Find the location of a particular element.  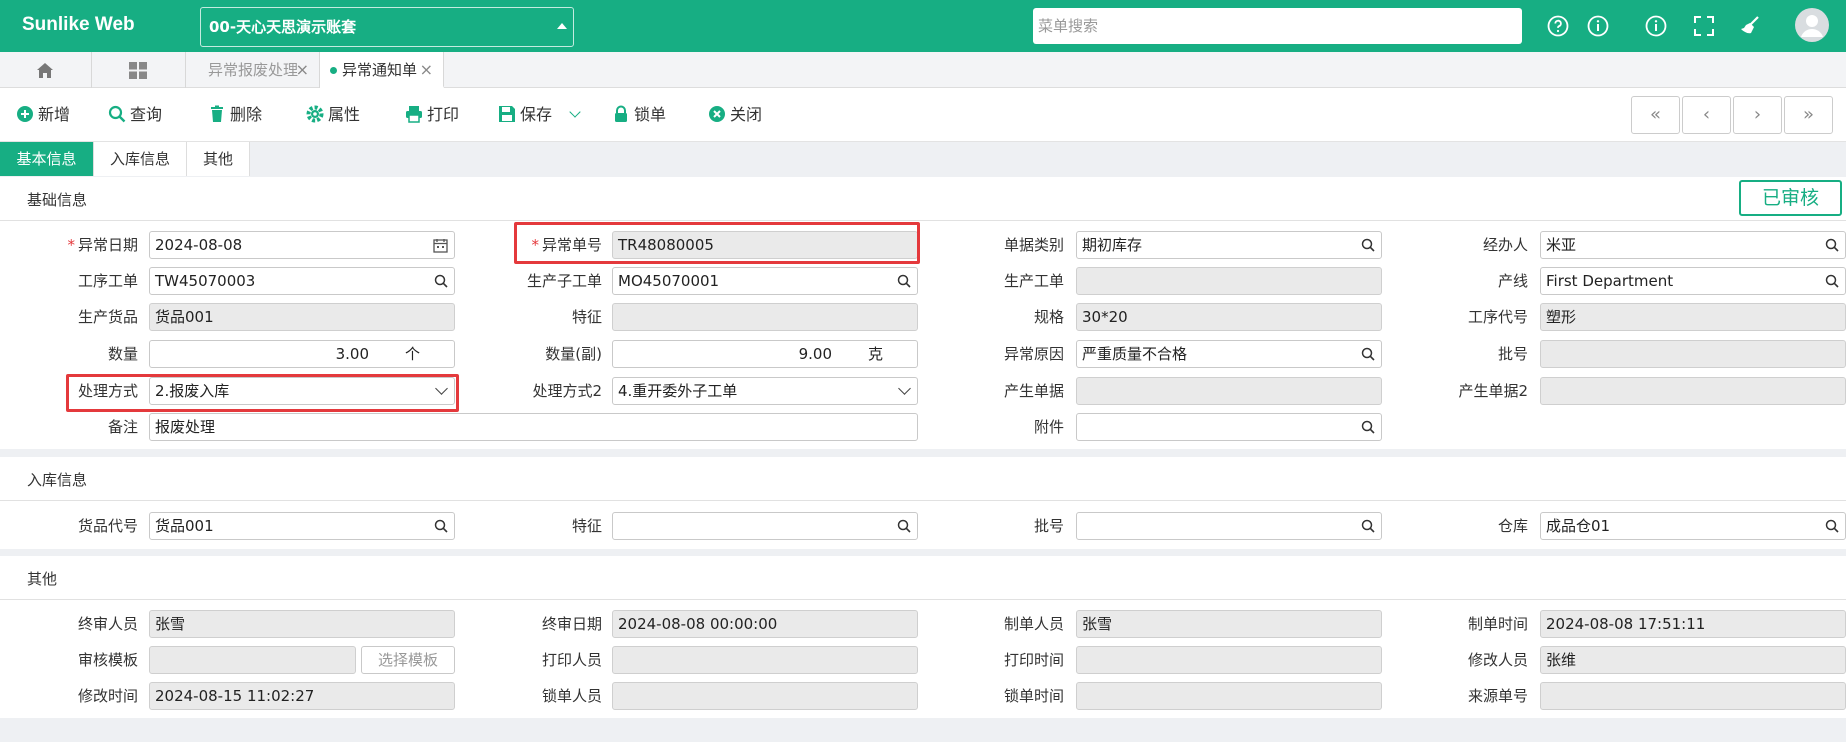

modifier-label: 修改人员 is located at coordinates (1497, 660).